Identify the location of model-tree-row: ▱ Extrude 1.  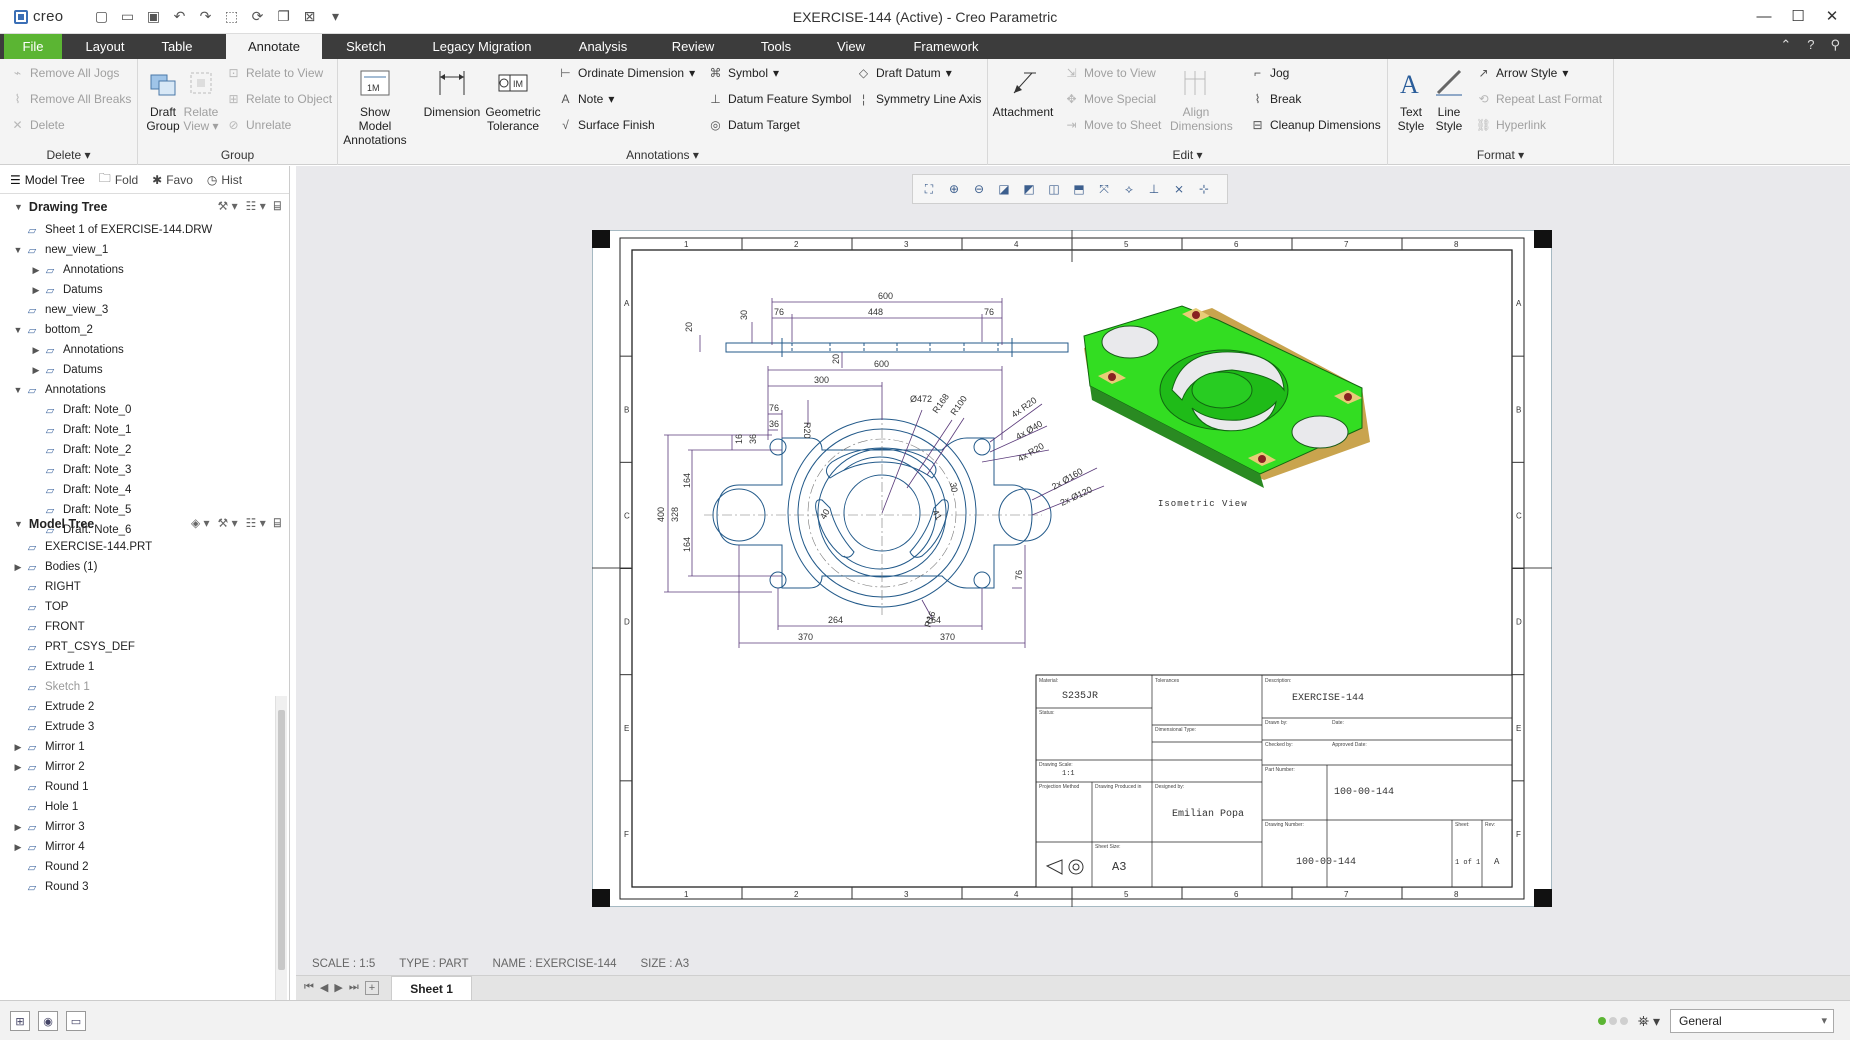
(144, 667).